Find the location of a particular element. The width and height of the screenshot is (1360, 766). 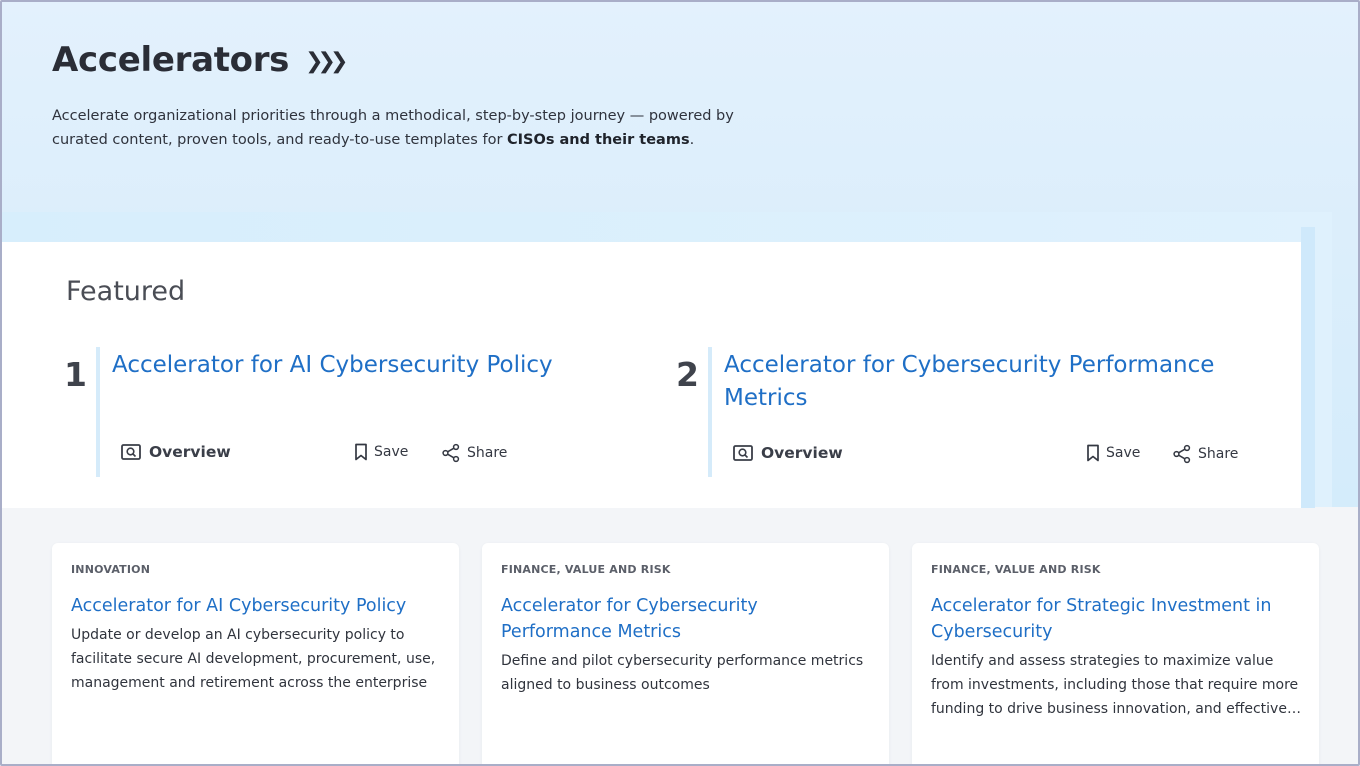

featured-edge is located at coordinates (1308, 367).